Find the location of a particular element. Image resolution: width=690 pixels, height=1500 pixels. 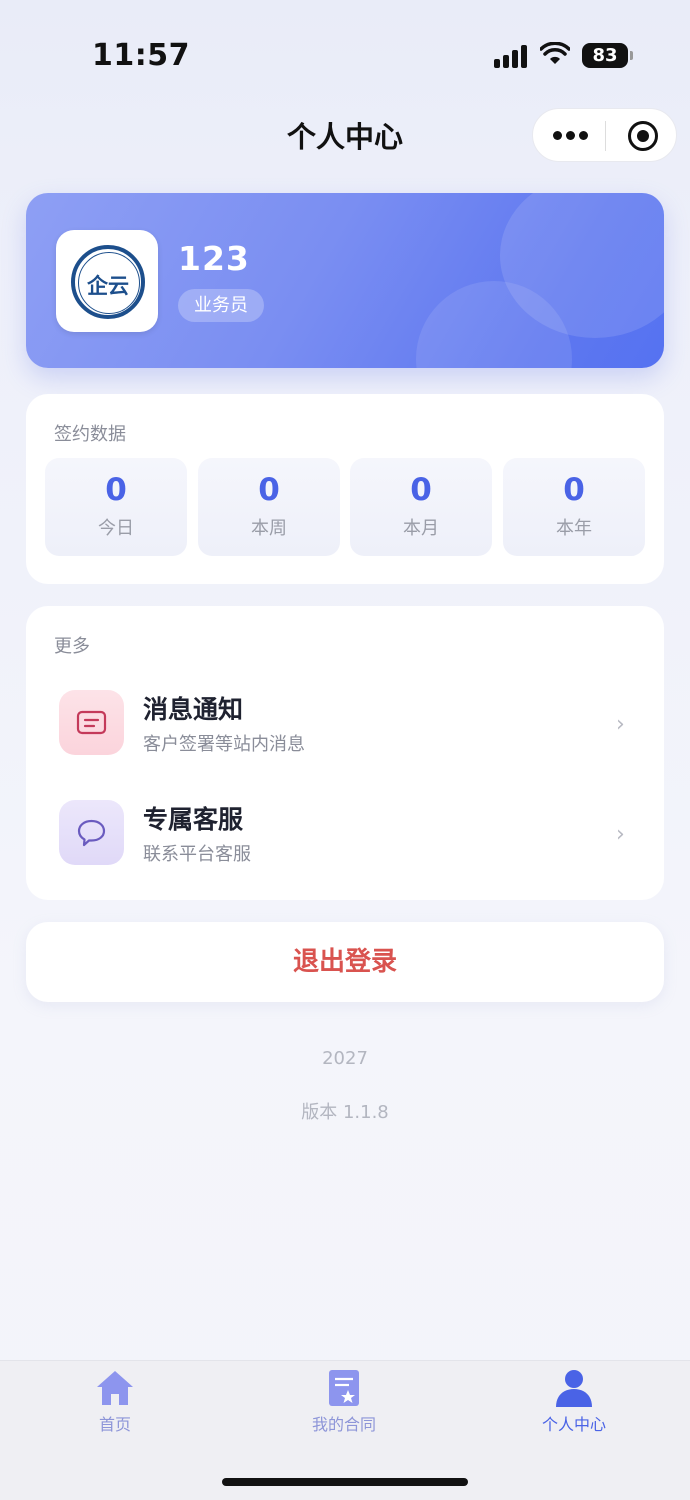

stat-label: 今日 is located at coordinates (116, 528).